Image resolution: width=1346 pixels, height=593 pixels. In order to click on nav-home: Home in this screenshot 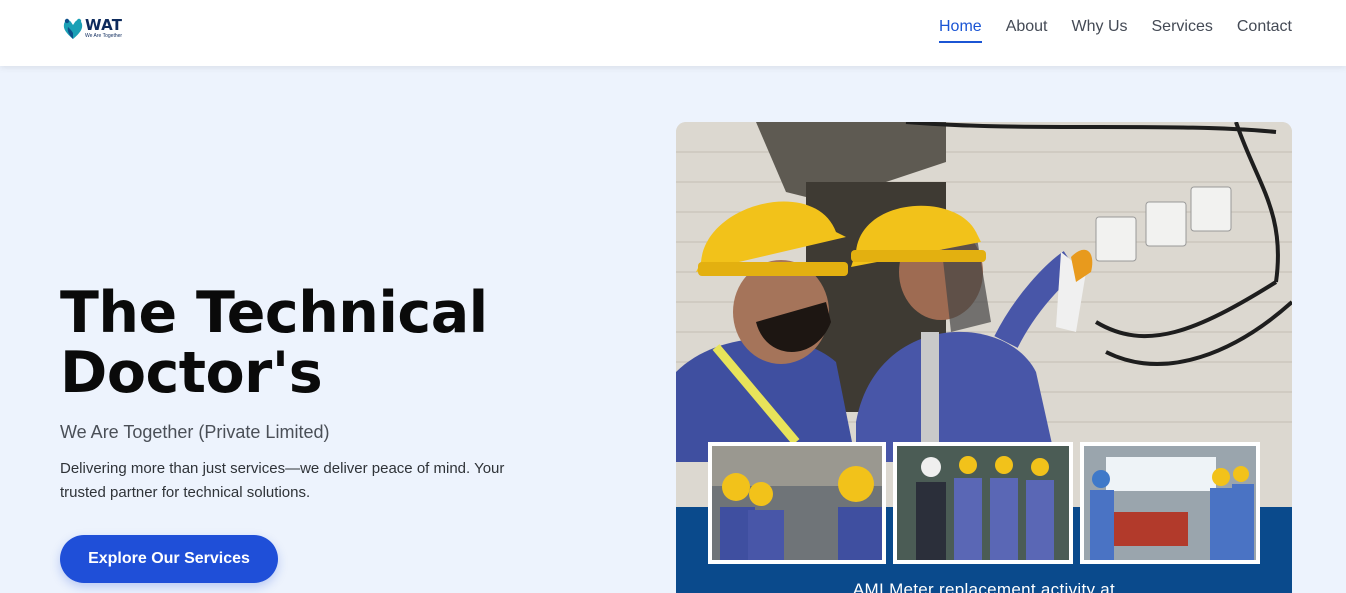, I will do `click(960, 30)`.